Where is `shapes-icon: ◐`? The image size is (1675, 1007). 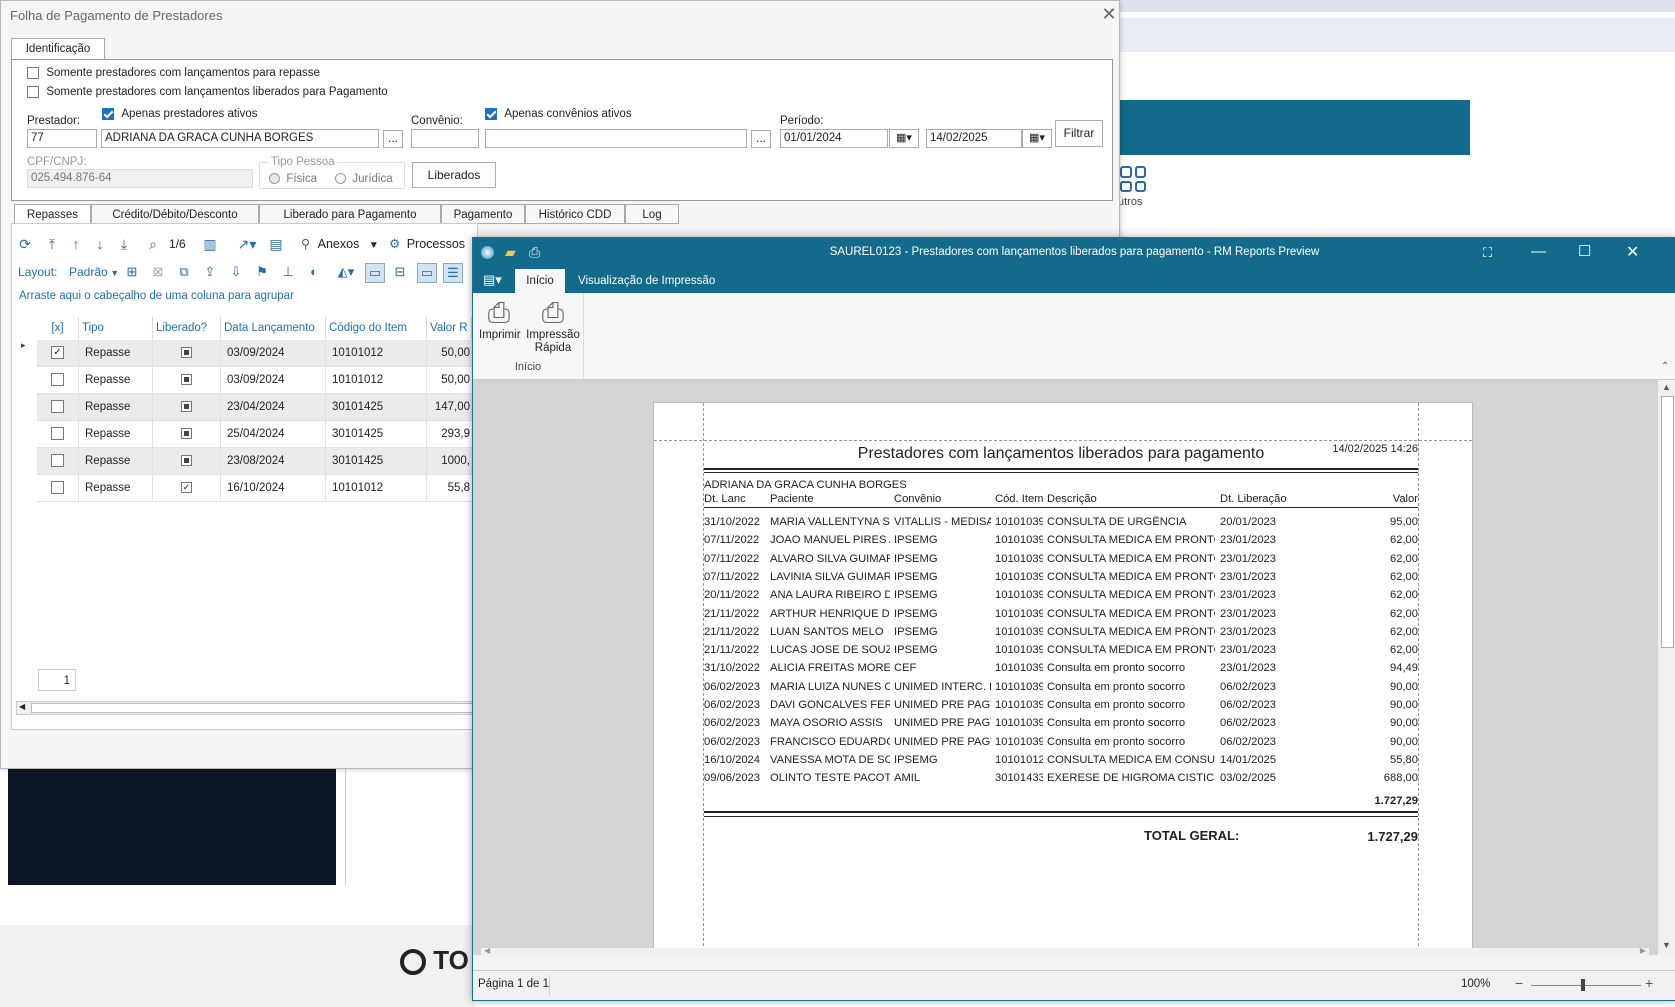
shapes-icon: ◐ is located at coordinates (314, 272).